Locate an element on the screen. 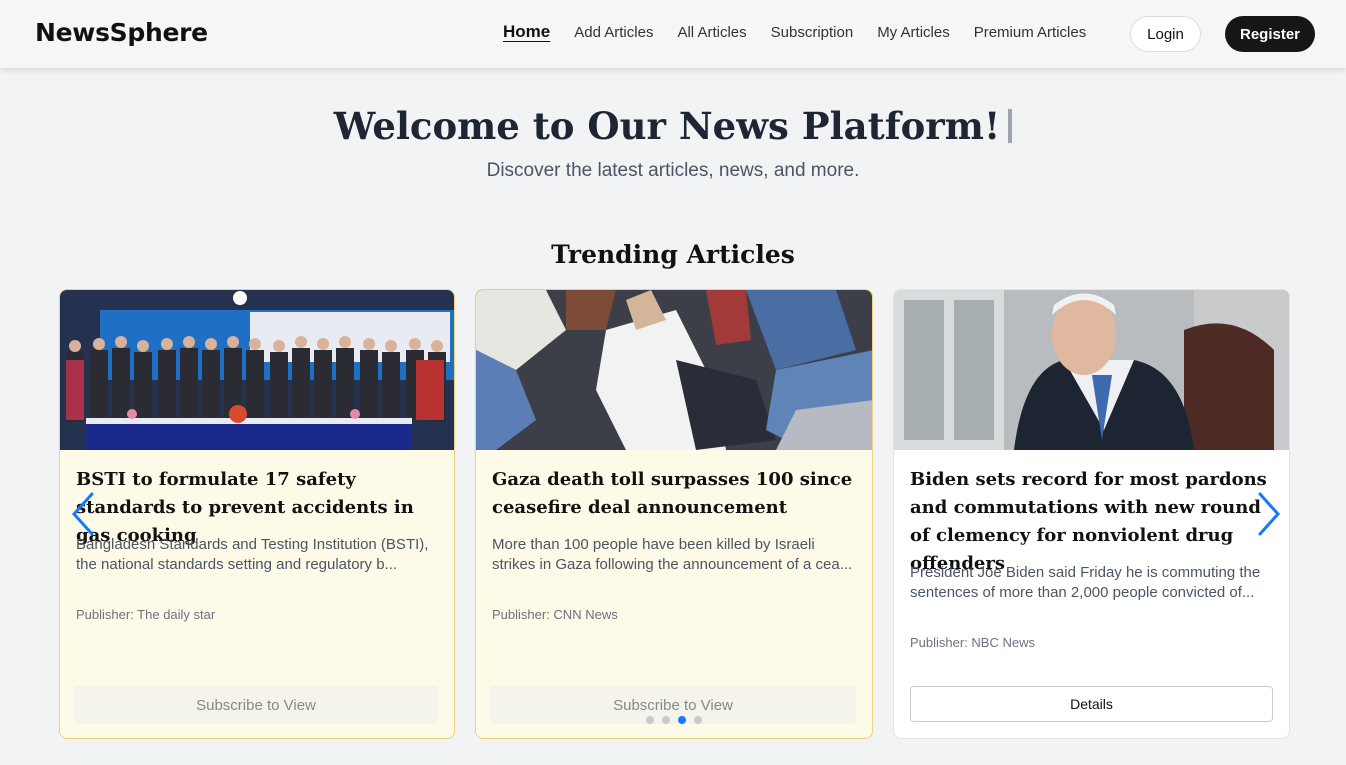 The height and width of the screenshot is (765, 1346). hero-title: Welcome to Our News Platform! is located at coordinates (673, 126).